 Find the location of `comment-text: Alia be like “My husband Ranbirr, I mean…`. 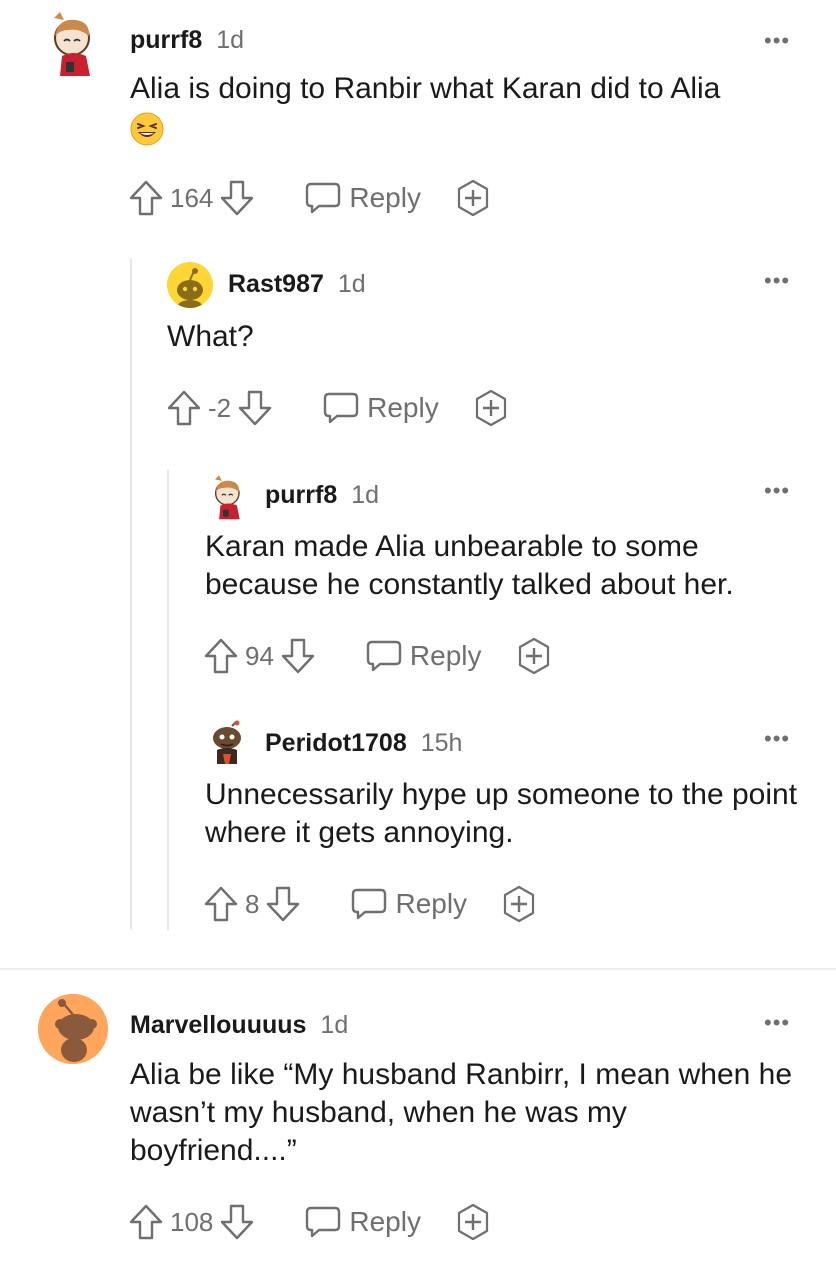

comment-text: Alia be like “My husband Ranbirr, I mean… is located at coordinates (461, 1112).